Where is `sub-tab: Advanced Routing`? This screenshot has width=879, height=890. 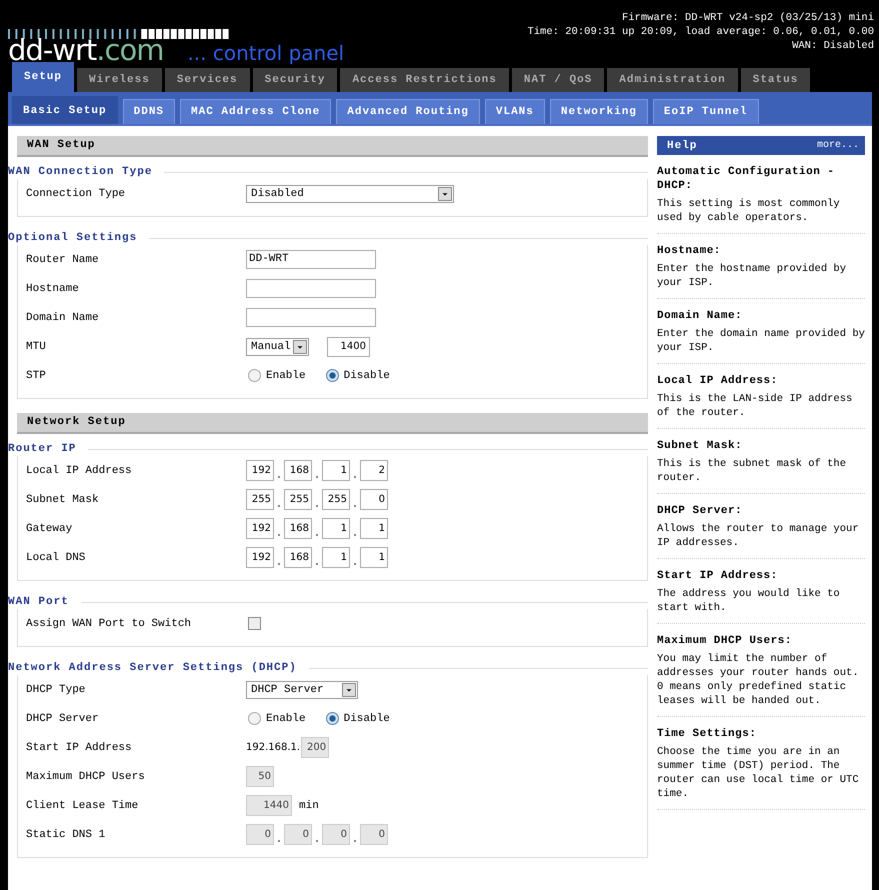
sub-tab: Advanced Routing is located at coordinates (408, 111).